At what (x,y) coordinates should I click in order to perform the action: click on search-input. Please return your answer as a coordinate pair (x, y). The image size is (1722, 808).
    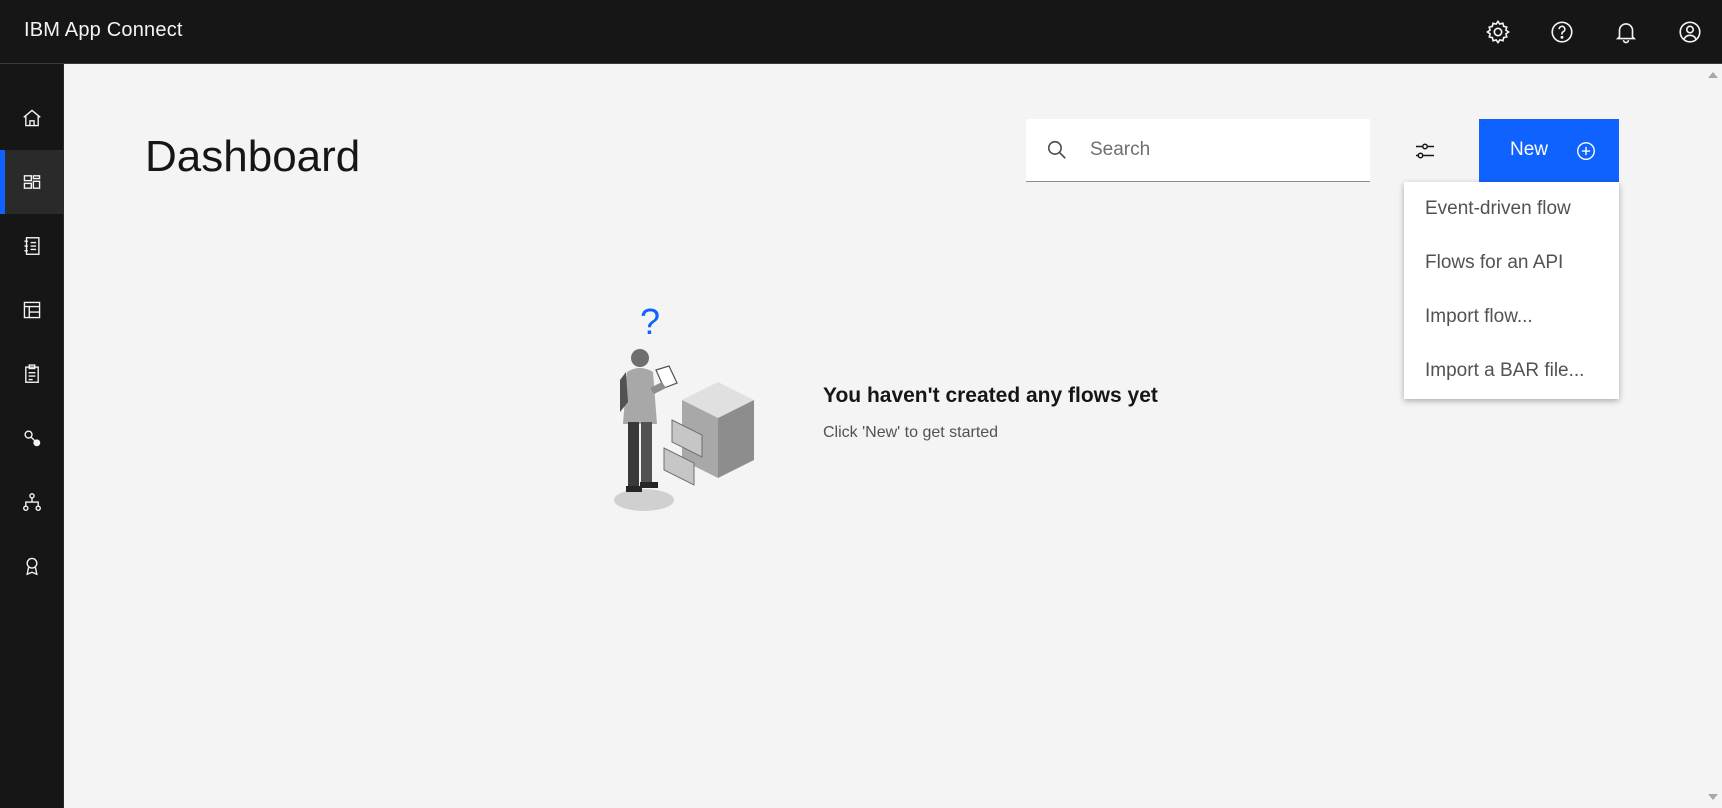
    Looking at the image, I should click on (1225, 150).